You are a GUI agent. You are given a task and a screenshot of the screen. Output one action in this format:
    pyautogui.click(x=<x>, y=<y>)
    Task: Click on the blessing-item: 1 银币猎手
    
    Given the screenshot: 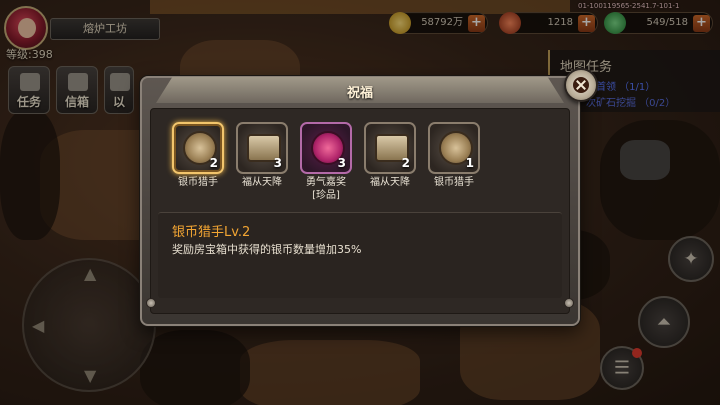 What is the action you would take?
    pyautogui.click(x=454, y=155)
    